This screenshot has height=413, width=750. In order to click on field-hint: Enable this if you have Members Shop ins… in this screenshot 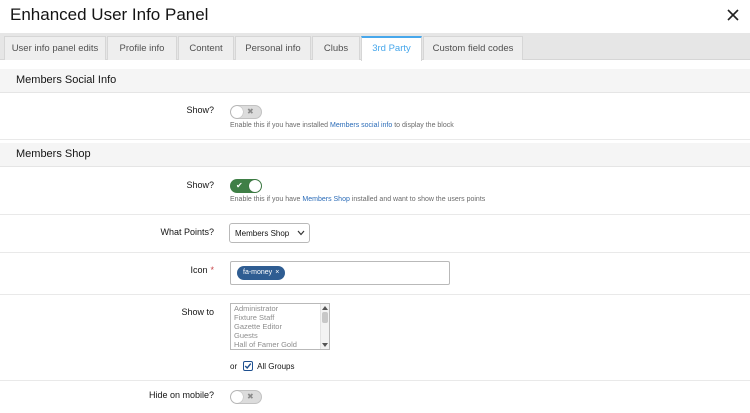, I will do `click(357, 199)`.